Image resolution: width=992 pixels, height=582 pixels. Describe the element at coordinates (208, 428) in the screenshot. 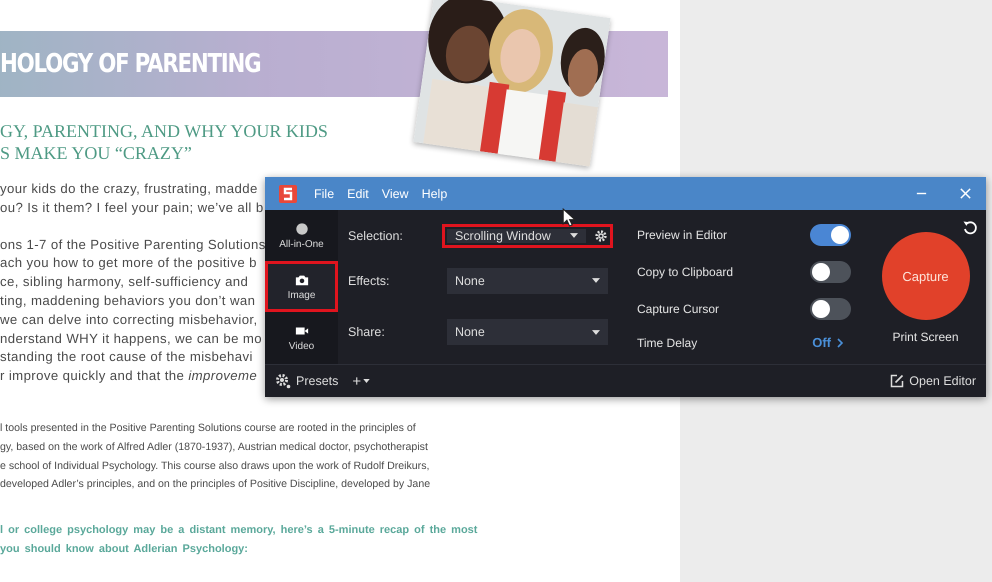

I see `text-line: l tools presented in the Positive Parenting Solutions course are rooted in the principles of` at that location.